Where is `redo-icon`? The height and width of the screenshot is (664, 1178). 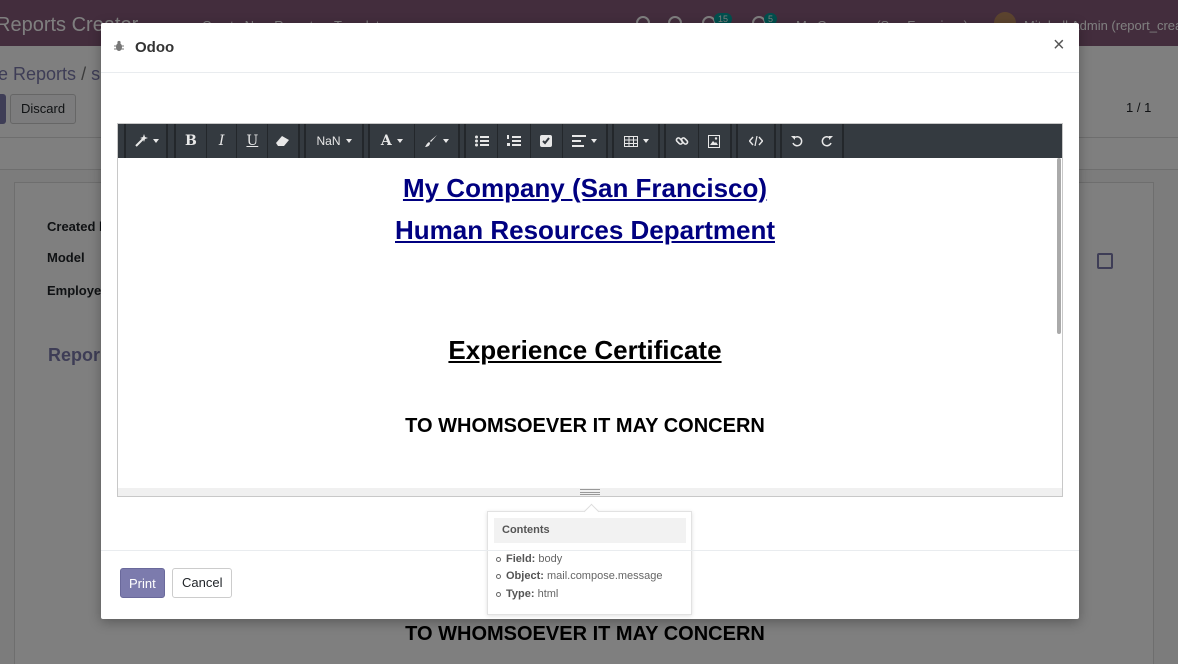 redo-icon is located at coordinates (827, 141).